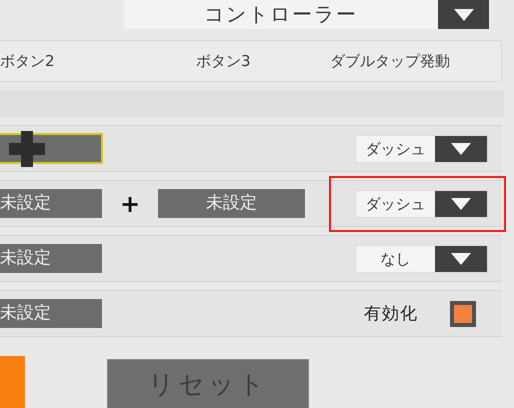 The width and height of the screenshot is (514, 408). Describe the element at coordinates (51, 148) in the screenshot. I see `dpad-slot` at that location.